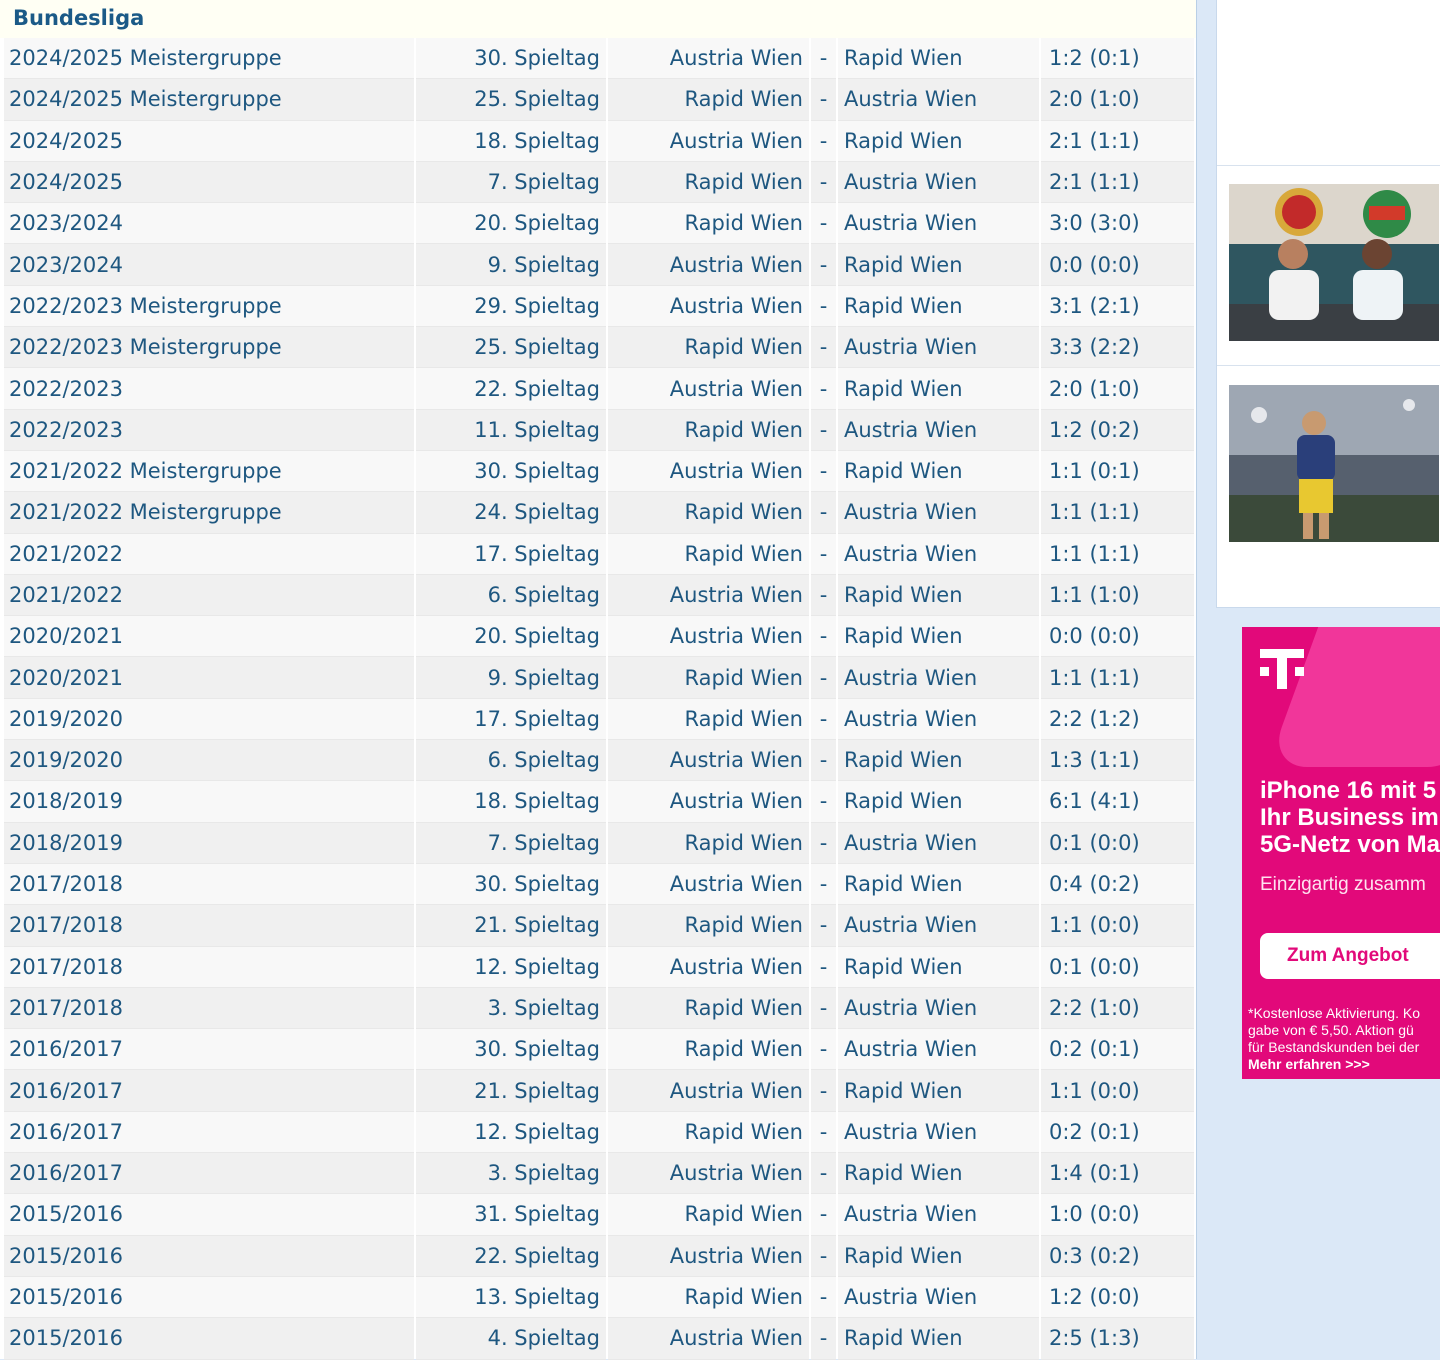  Describe the element at coordinates (1117, 802) in the screenshot. I see `score-cell: 6:1 (4:1)` at that location.